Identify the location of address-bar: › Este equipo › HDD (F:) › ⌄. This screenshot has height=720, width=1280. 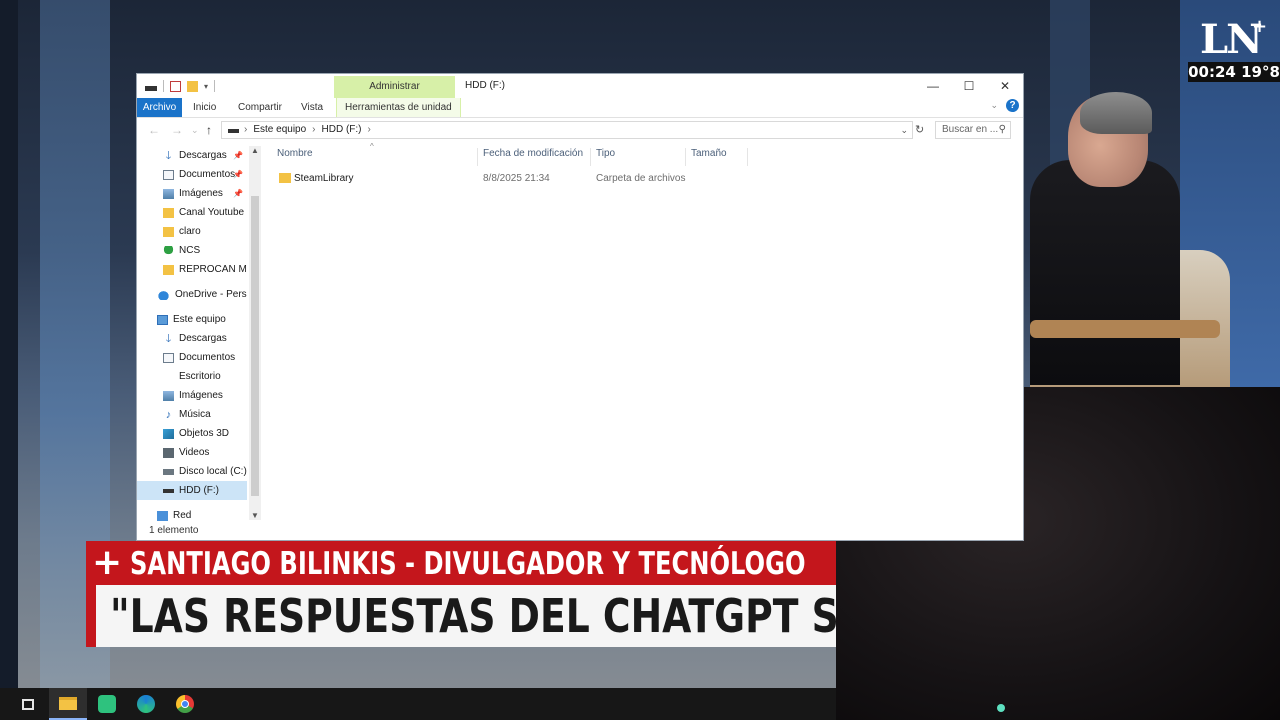
(567, 130).